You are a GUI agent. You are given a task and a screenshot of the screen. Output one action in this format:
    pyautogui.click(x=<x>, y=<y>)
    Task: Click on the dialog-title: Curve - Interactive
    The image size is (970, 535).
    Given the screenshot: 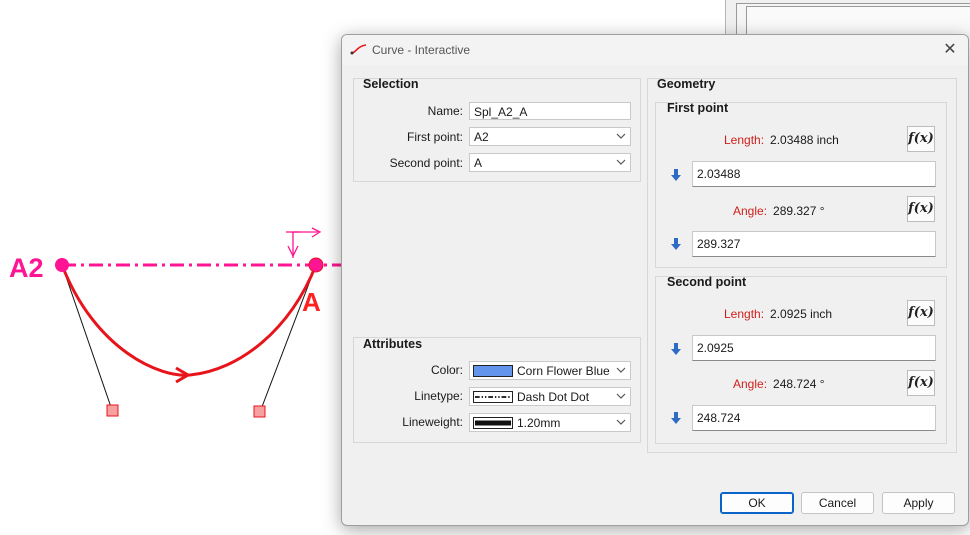 What is the action you would take?
    pyautogui.click(x=421, y=50)
    